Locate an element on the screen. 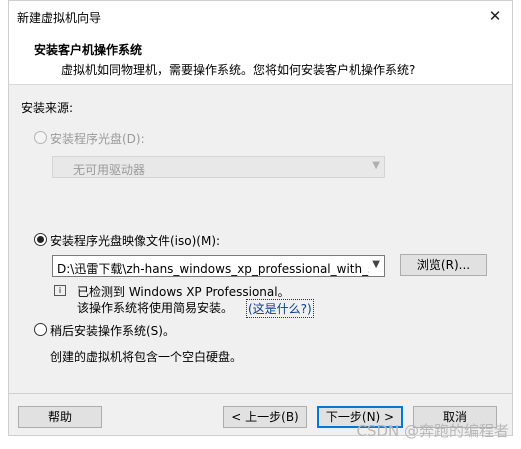  info-icon: i is located at coordinates (60, 290).